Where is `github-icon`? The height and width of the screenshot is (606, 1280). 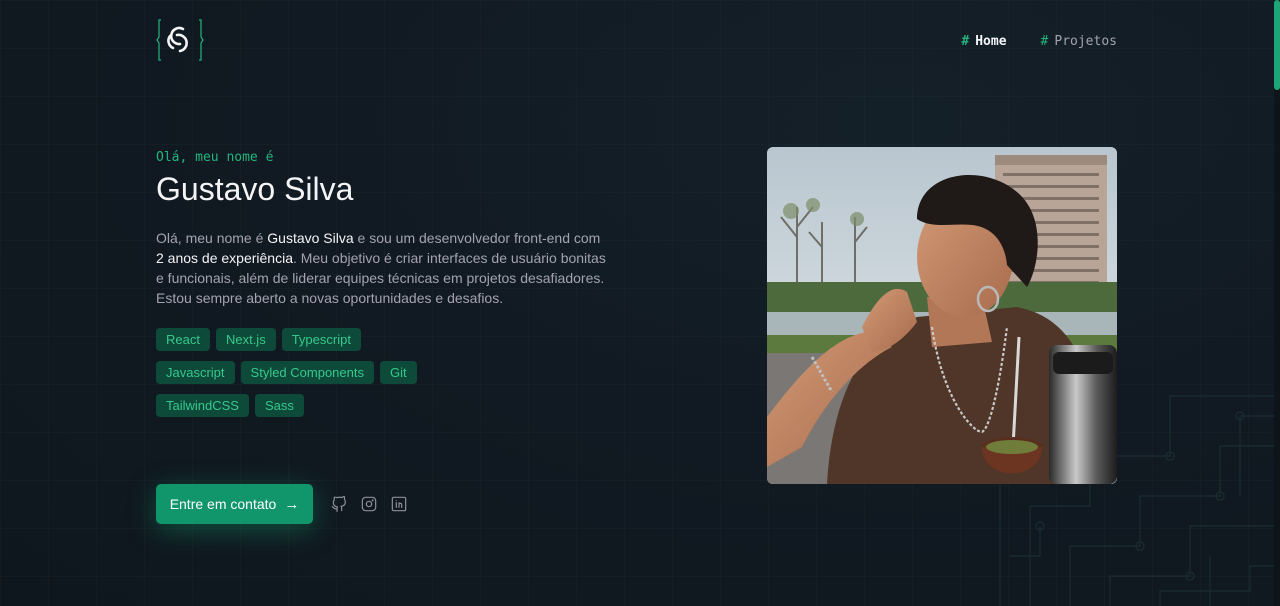 github-icon is located at coordinates (339, 504).